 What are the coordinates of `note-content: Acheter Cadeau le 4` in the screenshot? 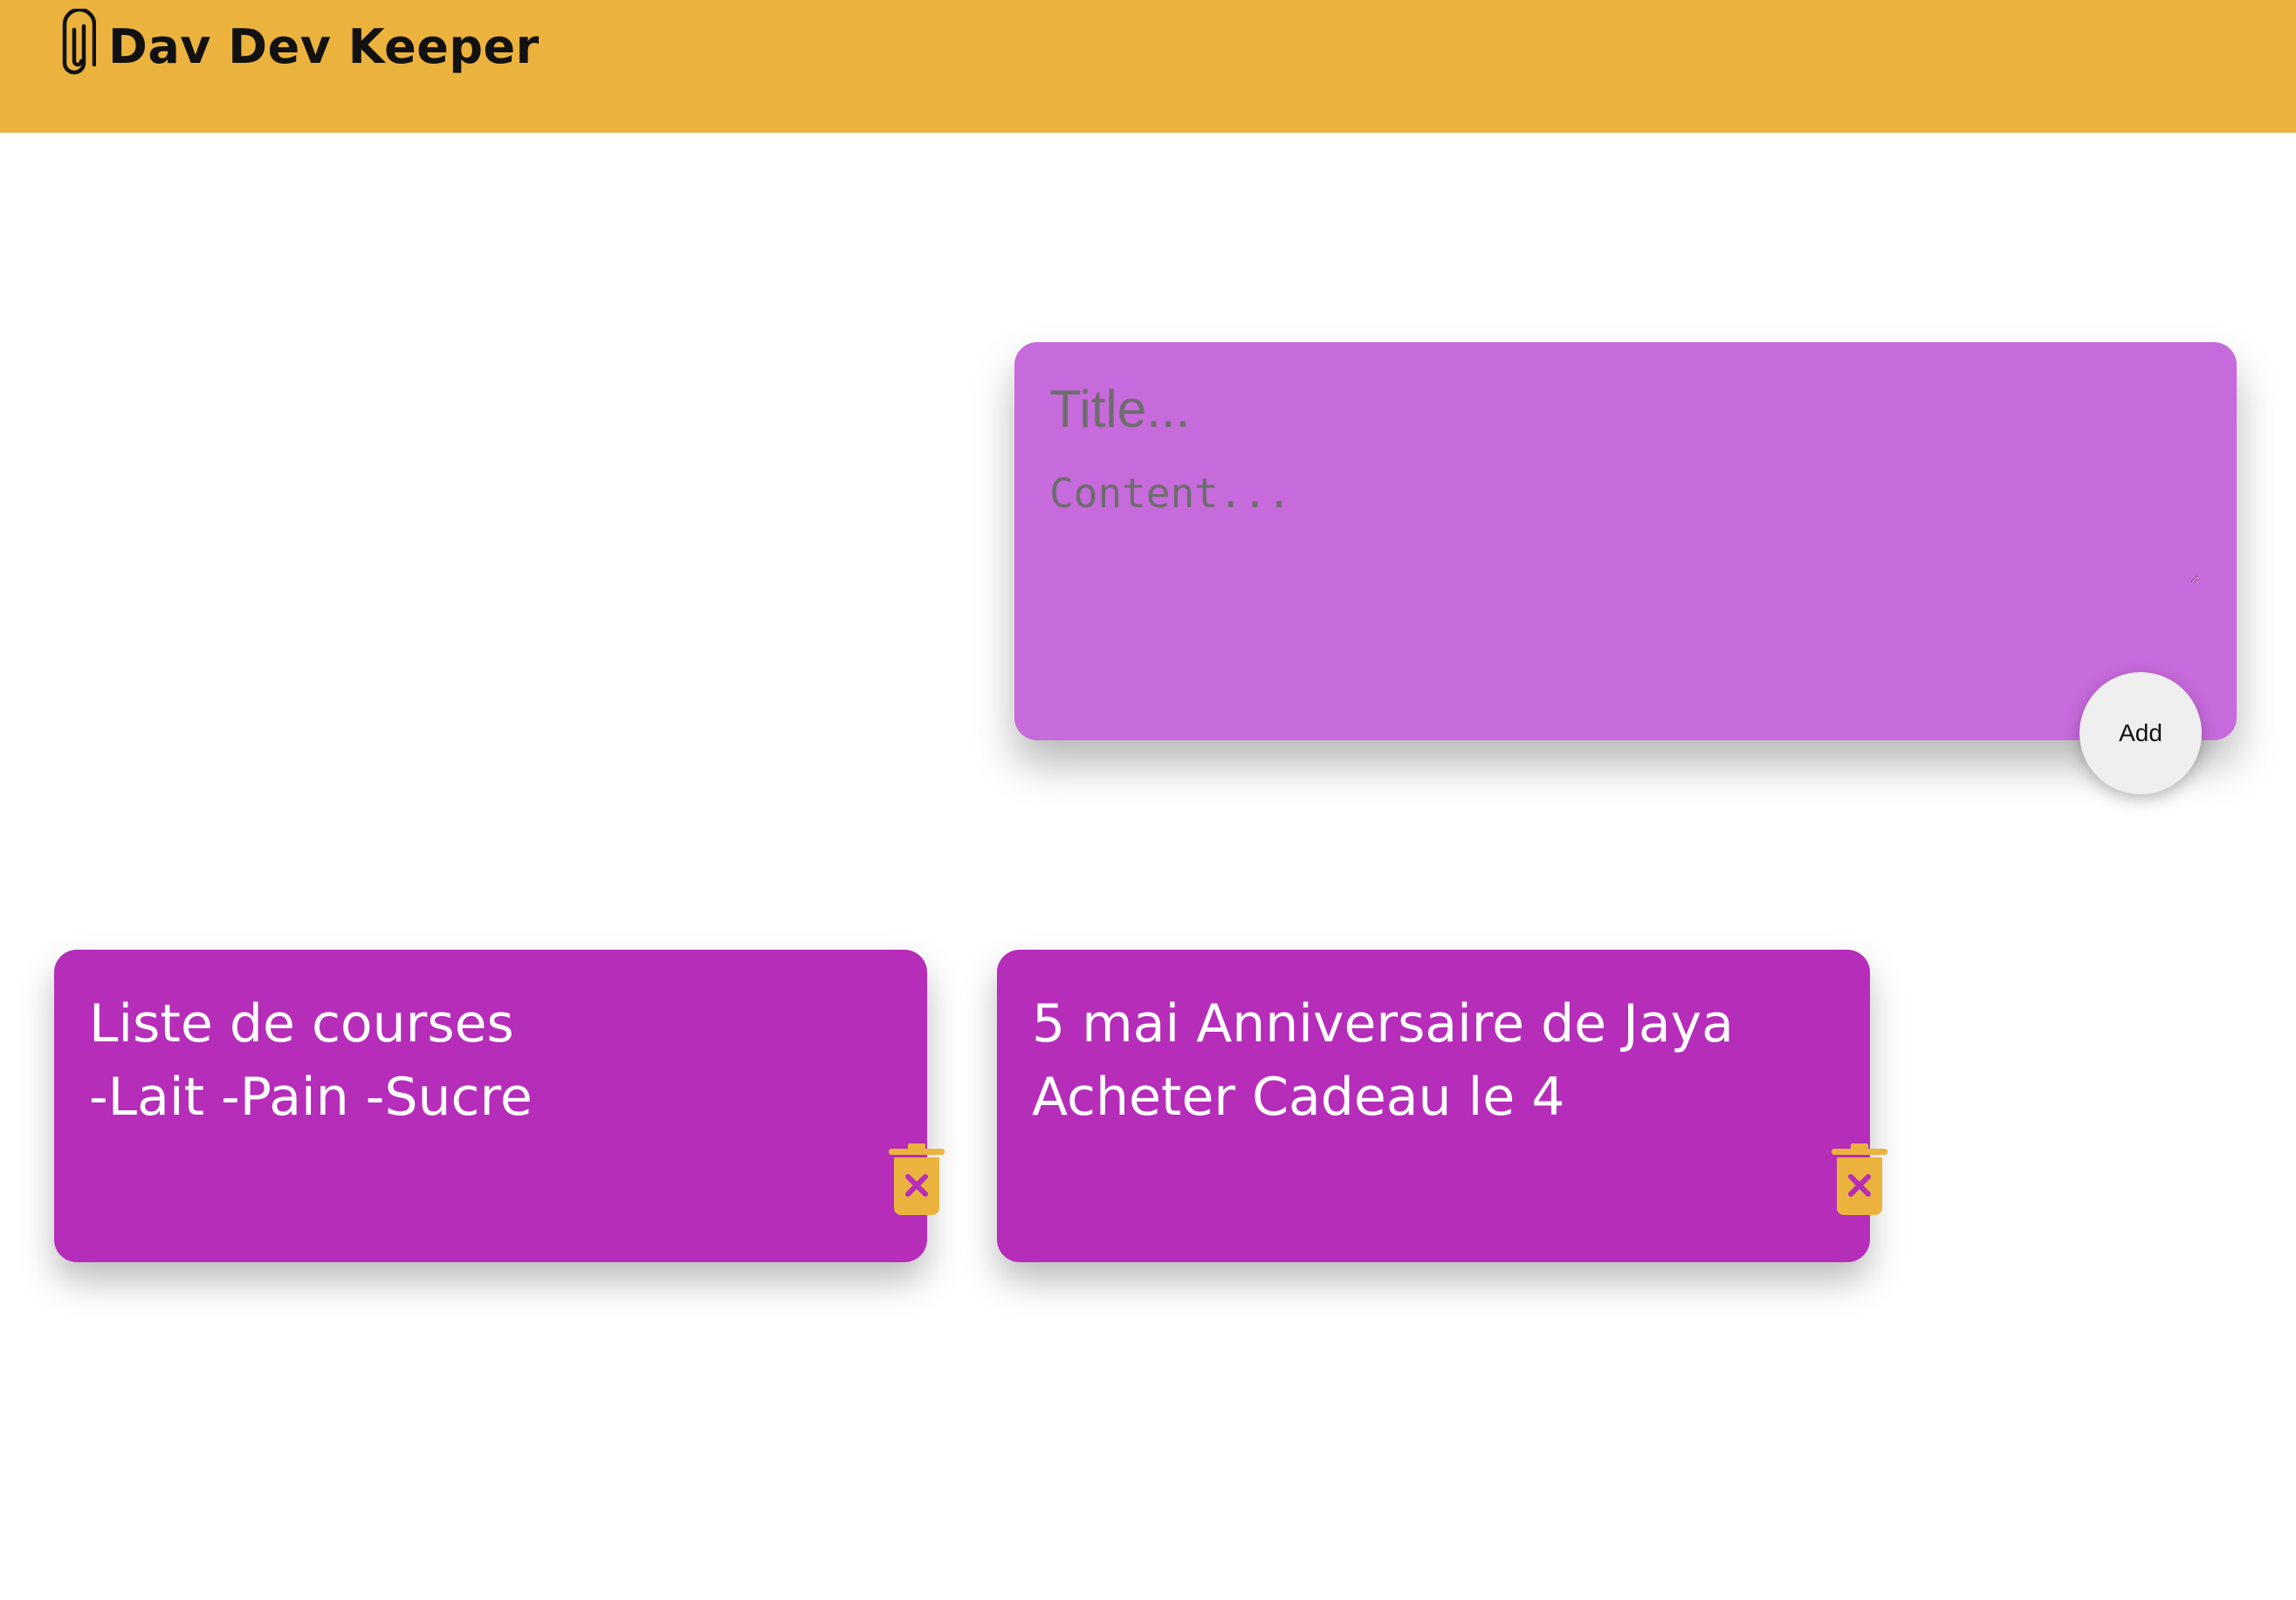 It's located at (1298, 1097).